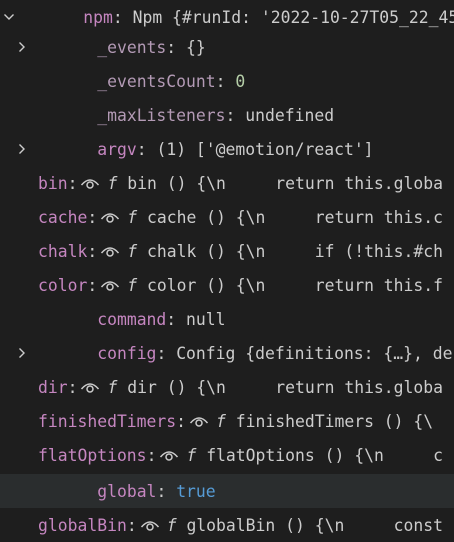 This screenshot has height=542, width=454. I want to click on row-value: 0, so click(240, 81).